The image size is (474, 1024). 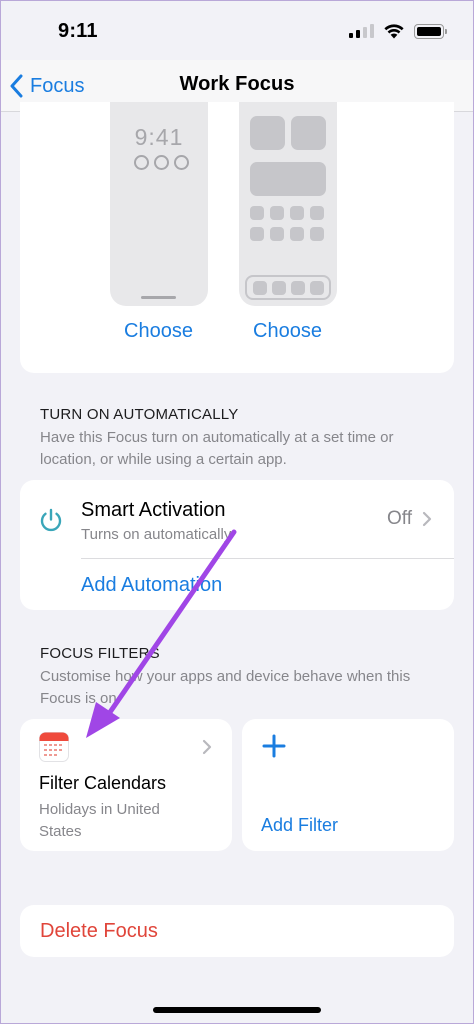 I want to click on calendar-icon, so click(x=54, y=747).